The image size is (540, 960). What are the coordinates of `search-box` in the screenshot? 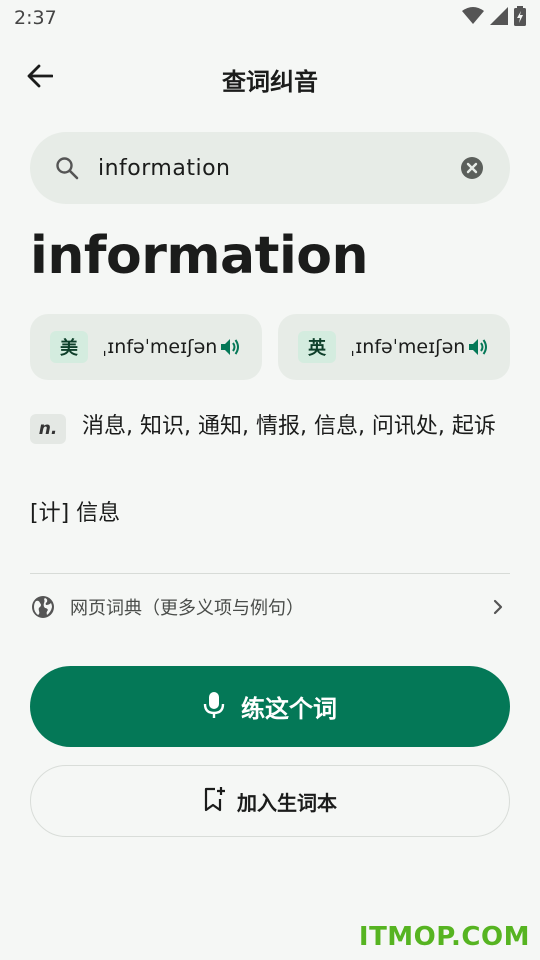 It's located at (270, 168).